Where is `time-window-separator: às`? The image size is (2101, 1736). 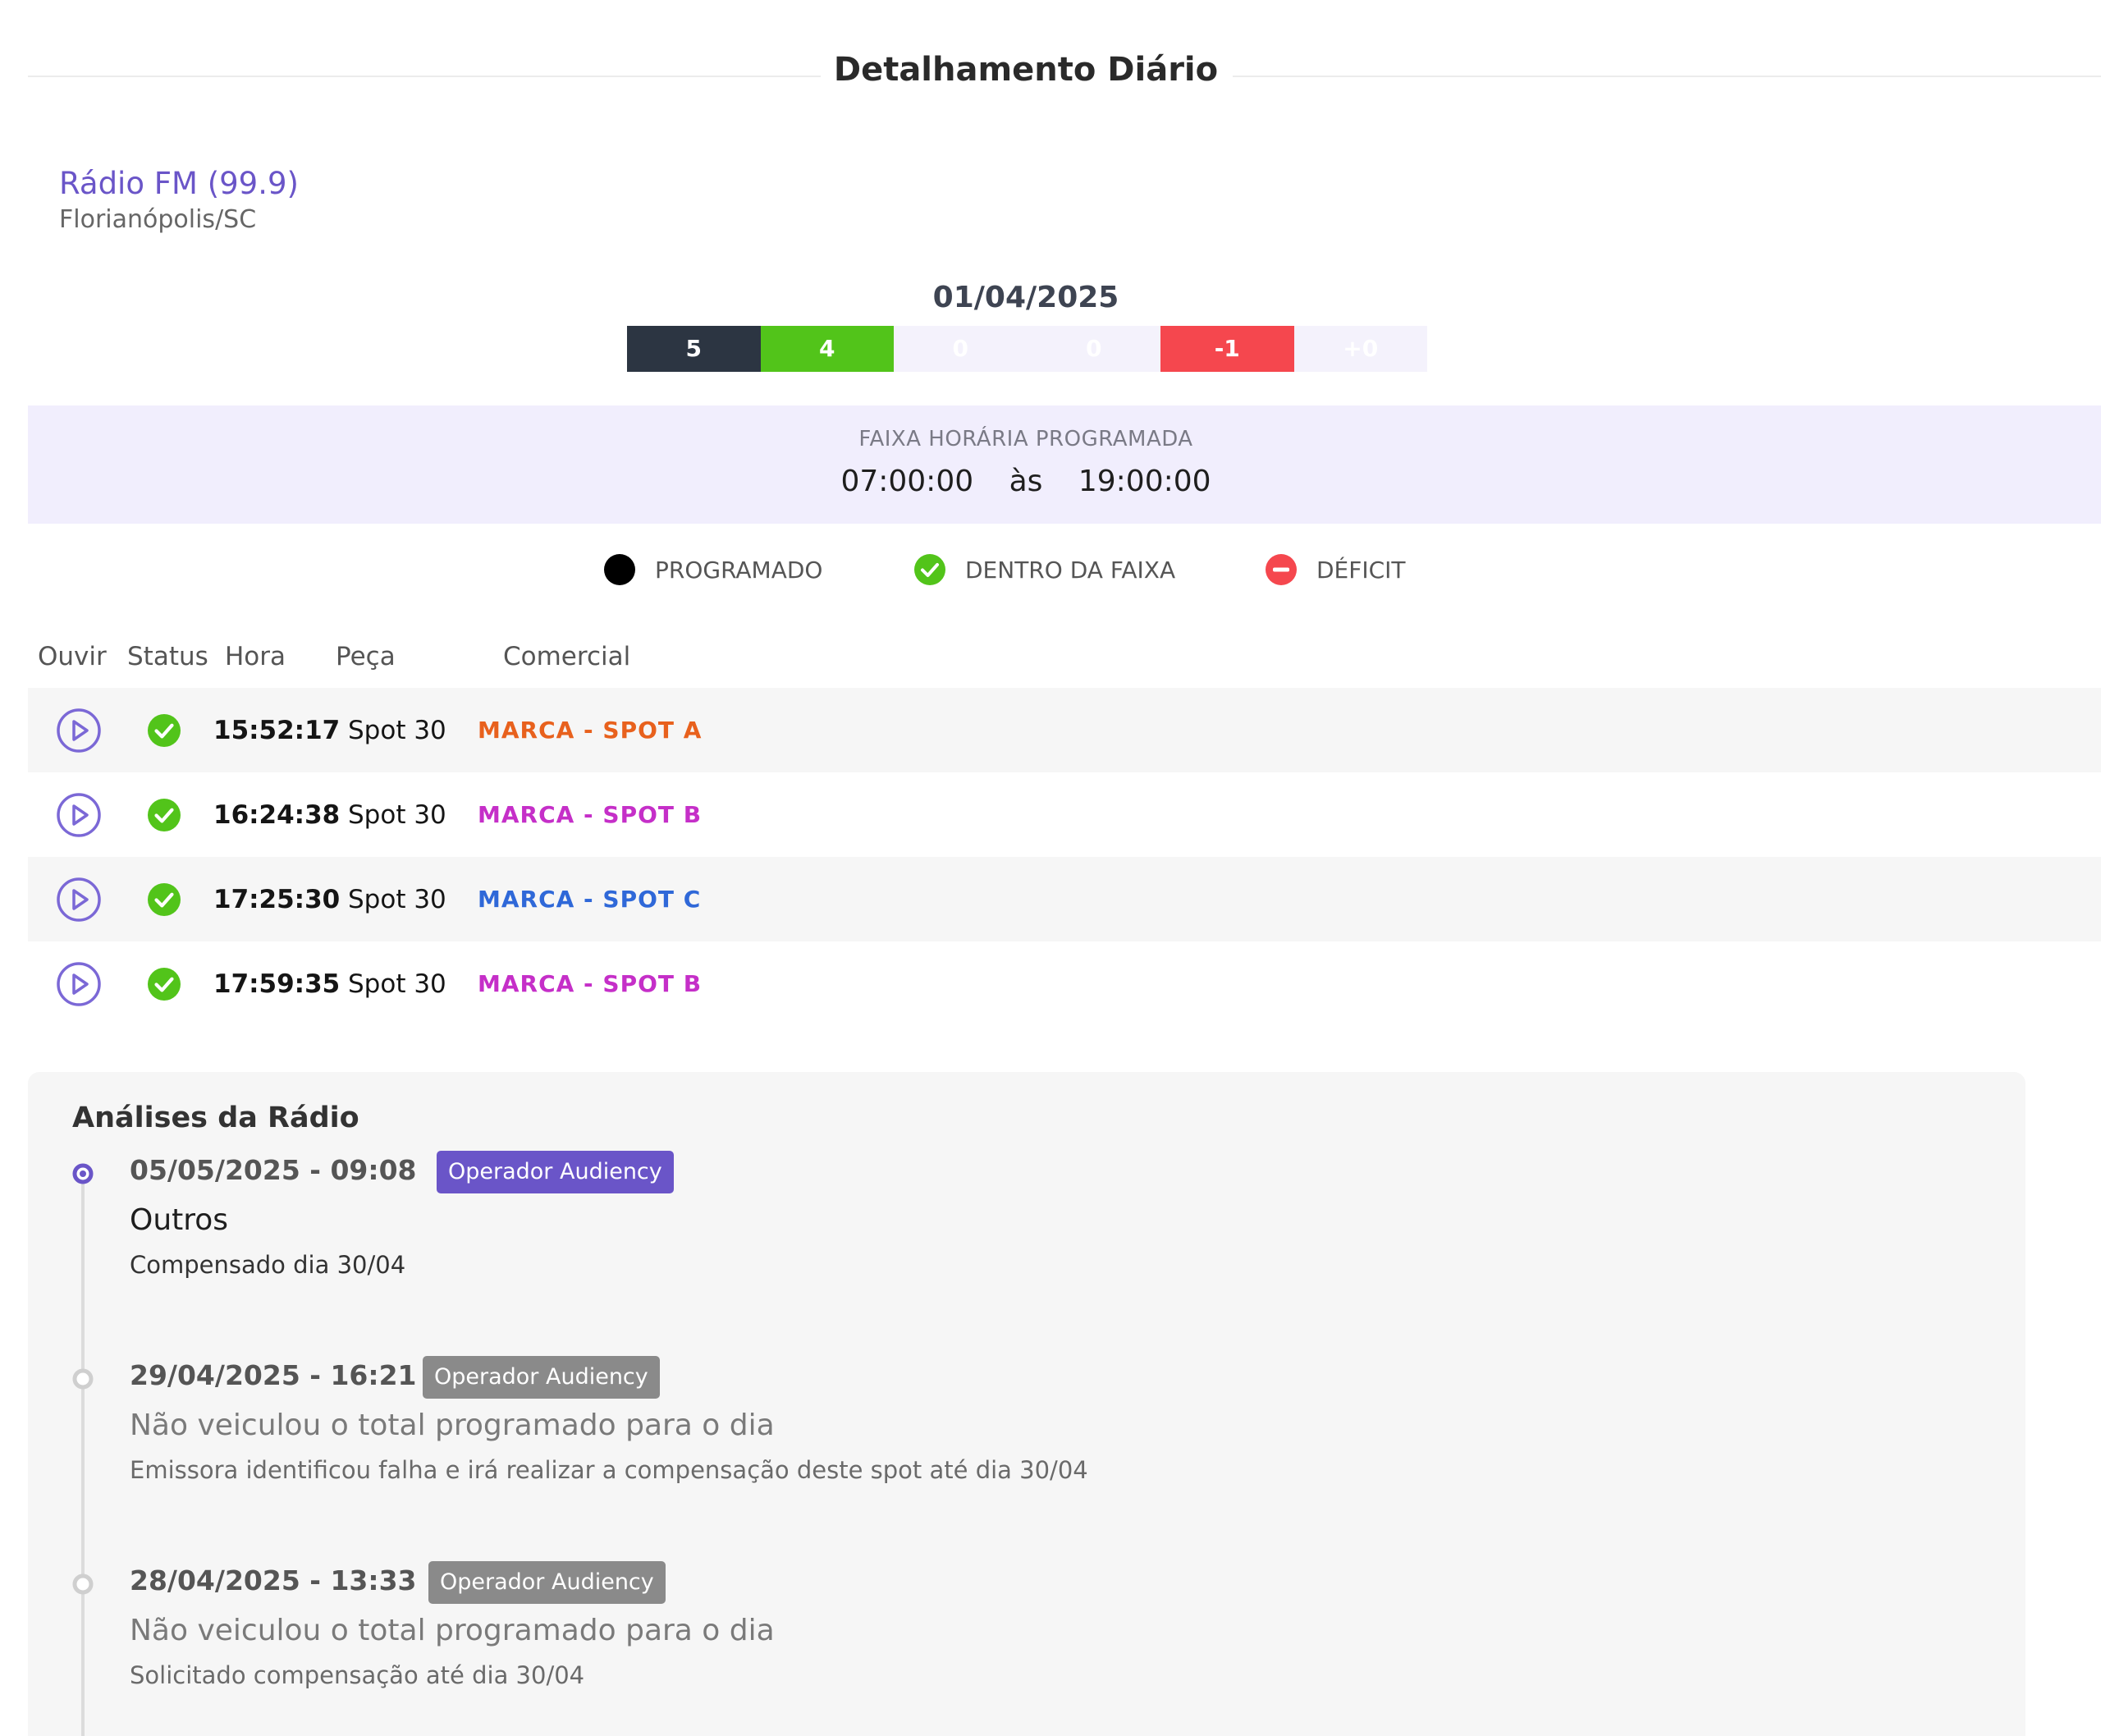 time-window-separator: às is located at coordinates (1026, 481).